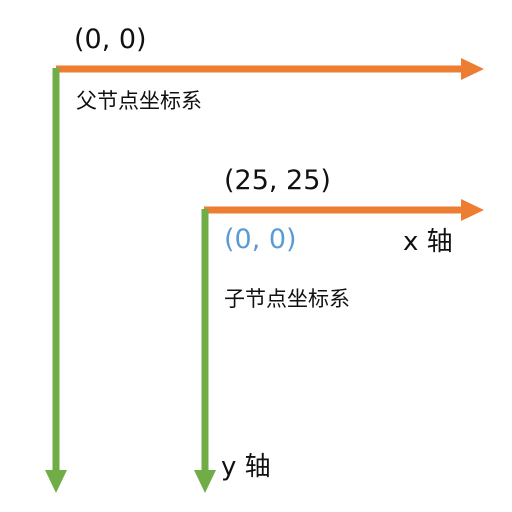 This screenshot has width=512, height=512. I want to click on parent-x-axis-arrowhead, so click(472, 69).